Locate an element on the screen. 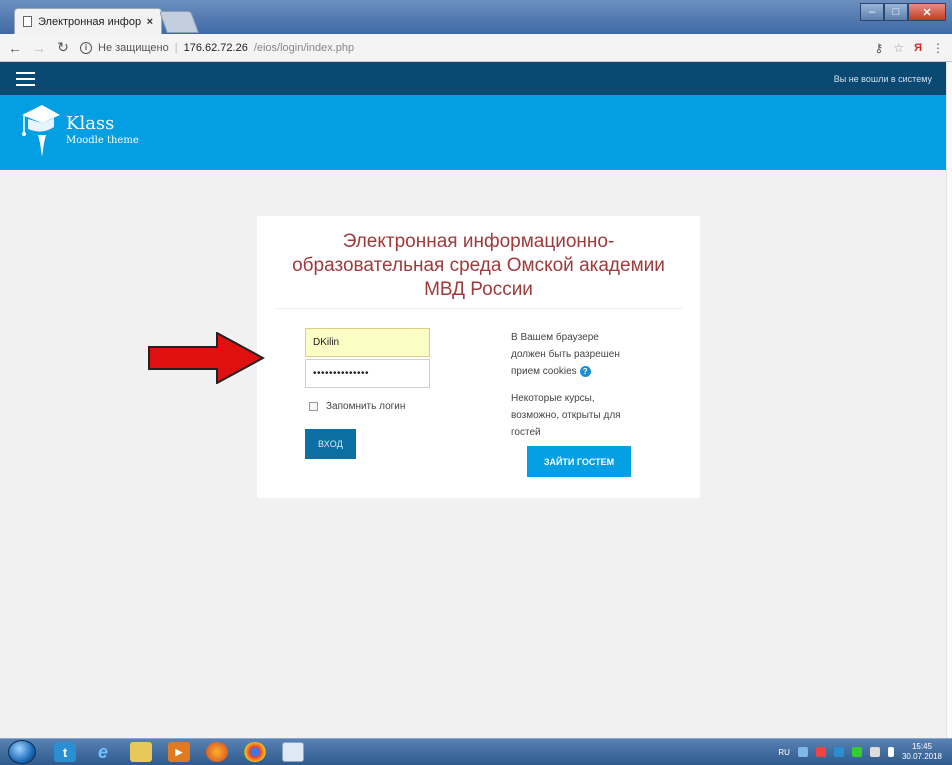 This screenshot has height=765, width=952. reload-icon: ↻ is located at coordinates (63, 47).